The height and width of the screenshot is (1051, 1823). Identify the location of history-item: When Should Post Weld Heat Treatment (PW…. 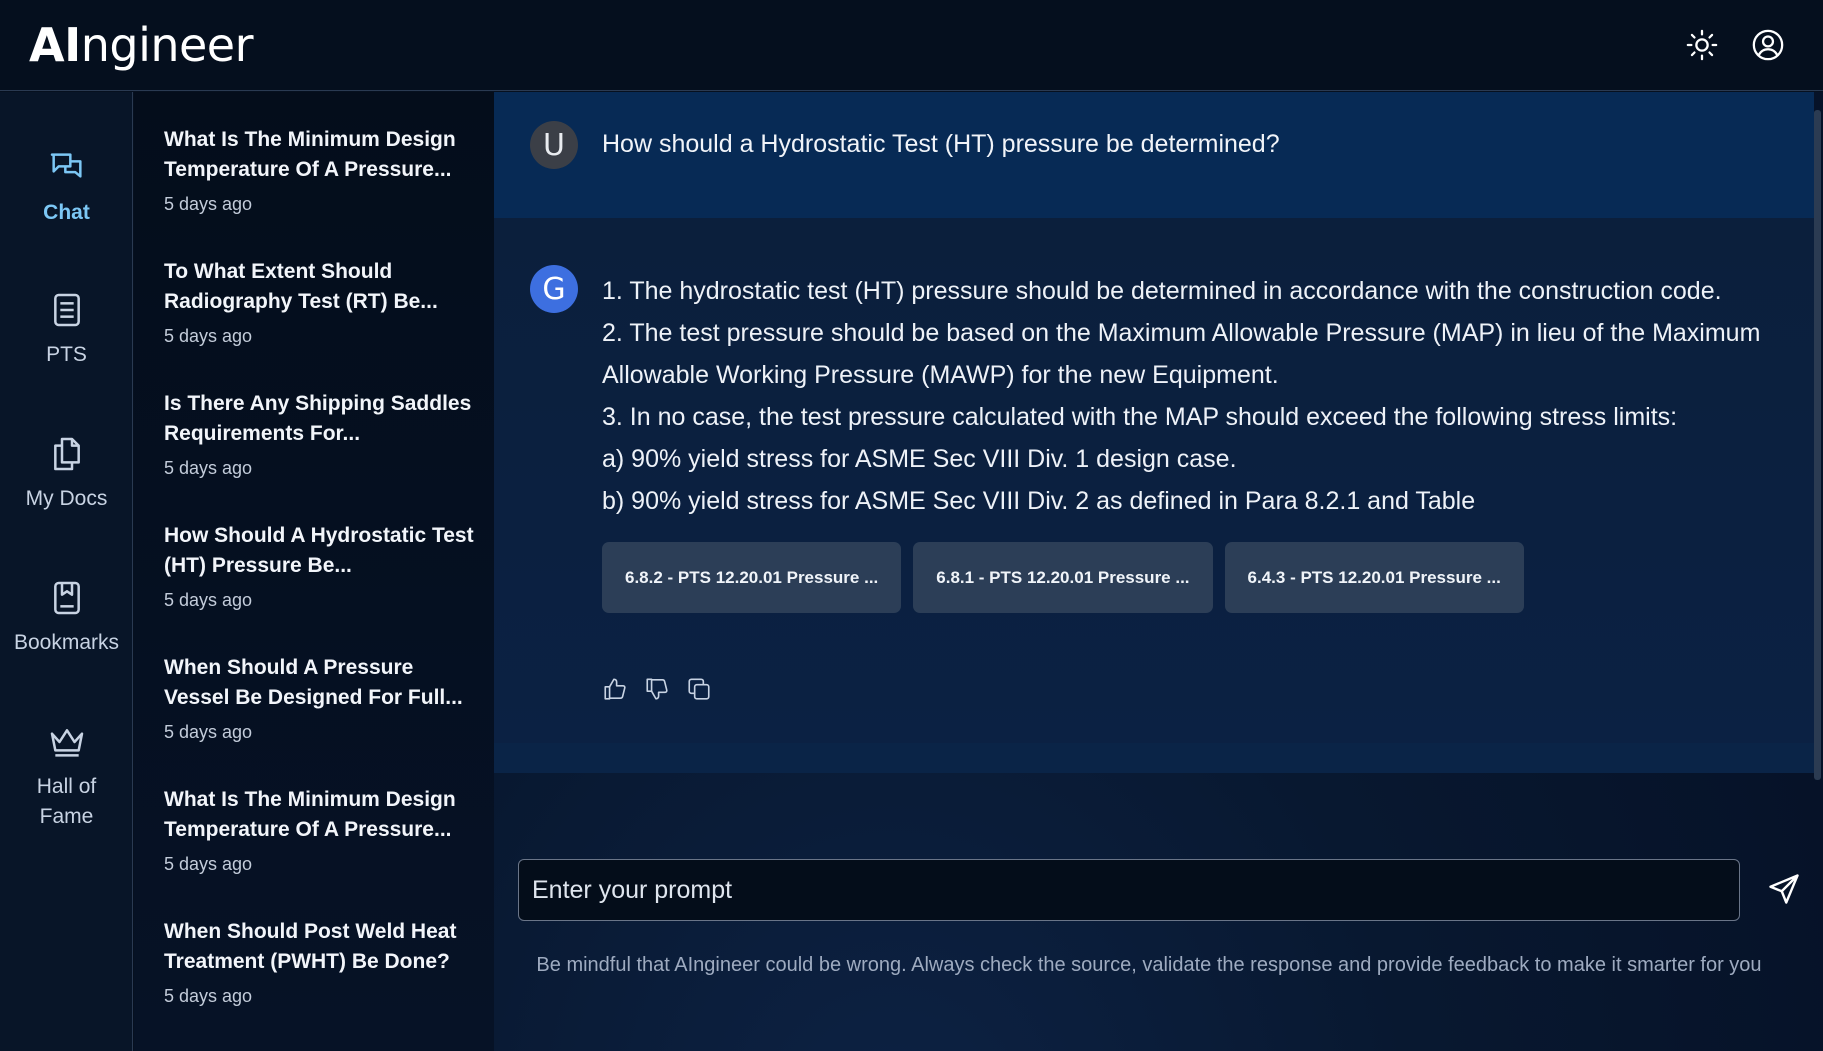
(324, 962).